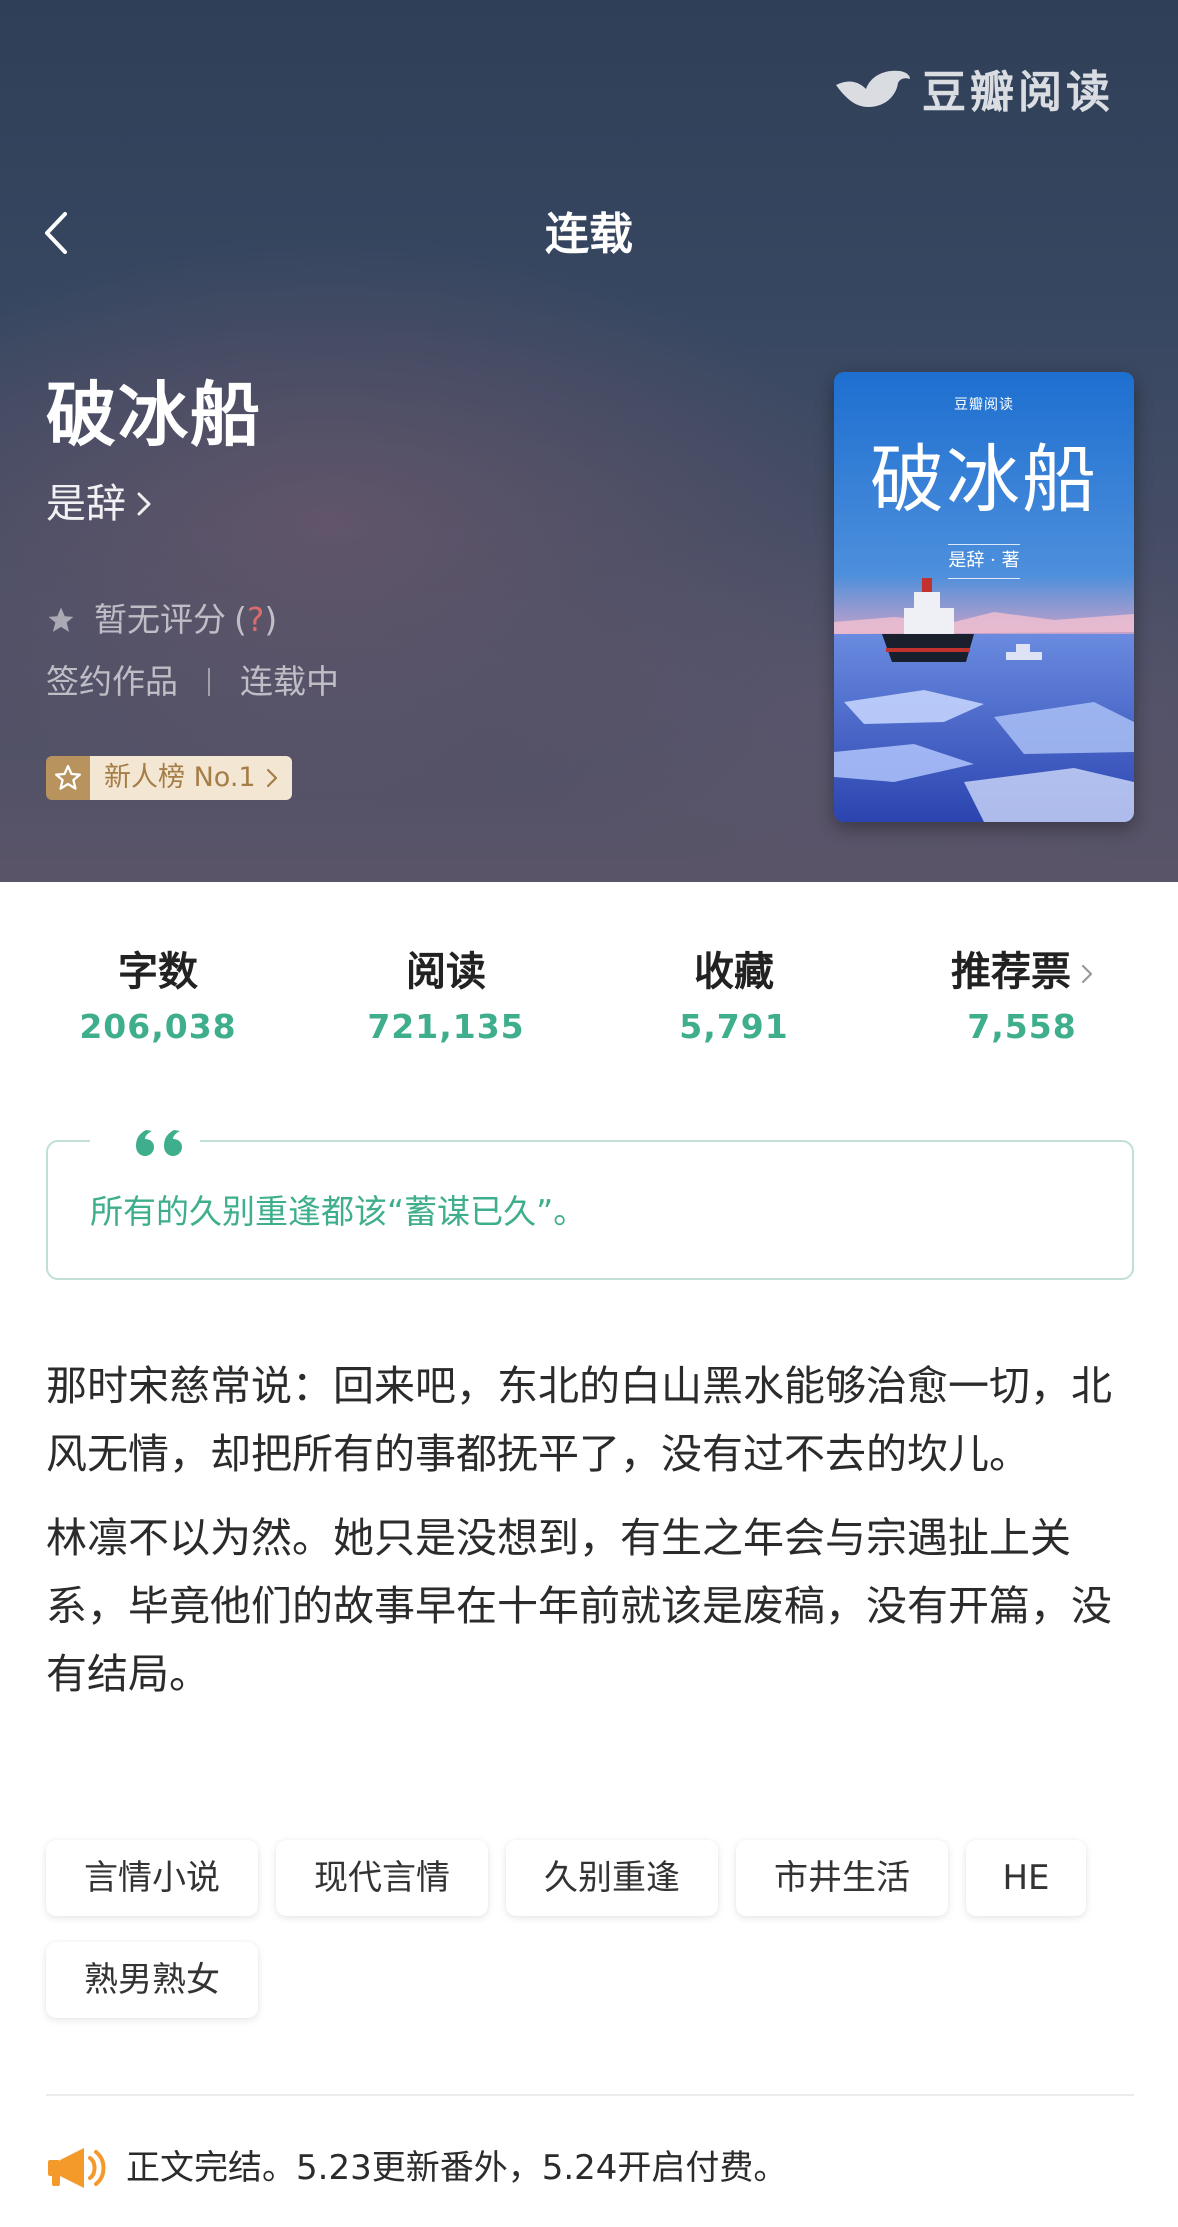 This screenshot has height=2227, width=1178. I want to click on paren-close: ), so click(271, 619).